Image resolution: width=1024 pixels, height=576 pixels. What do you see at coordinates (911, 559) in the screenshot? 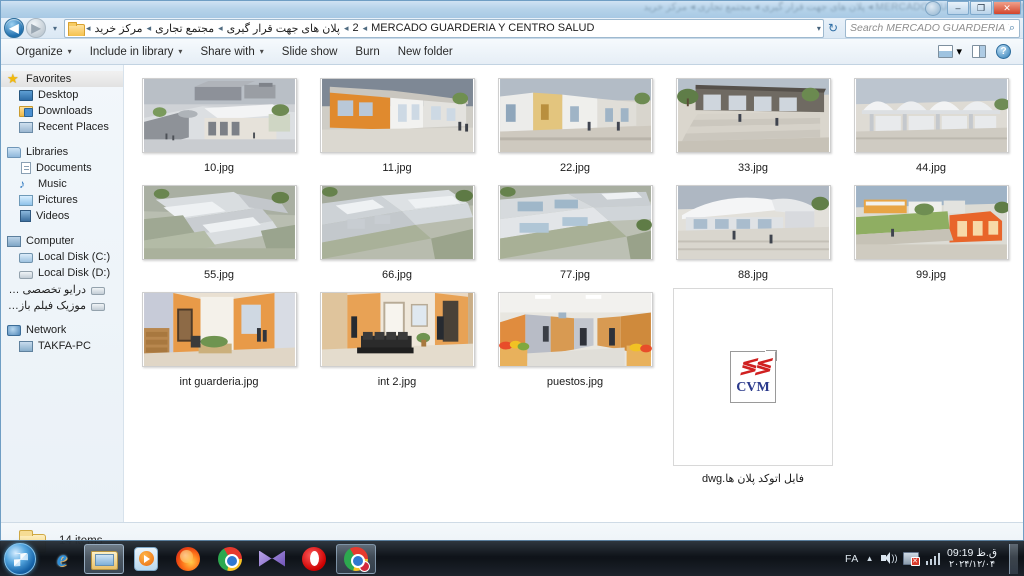
I see `network-button: ✕` at bounding box center [911, 559].